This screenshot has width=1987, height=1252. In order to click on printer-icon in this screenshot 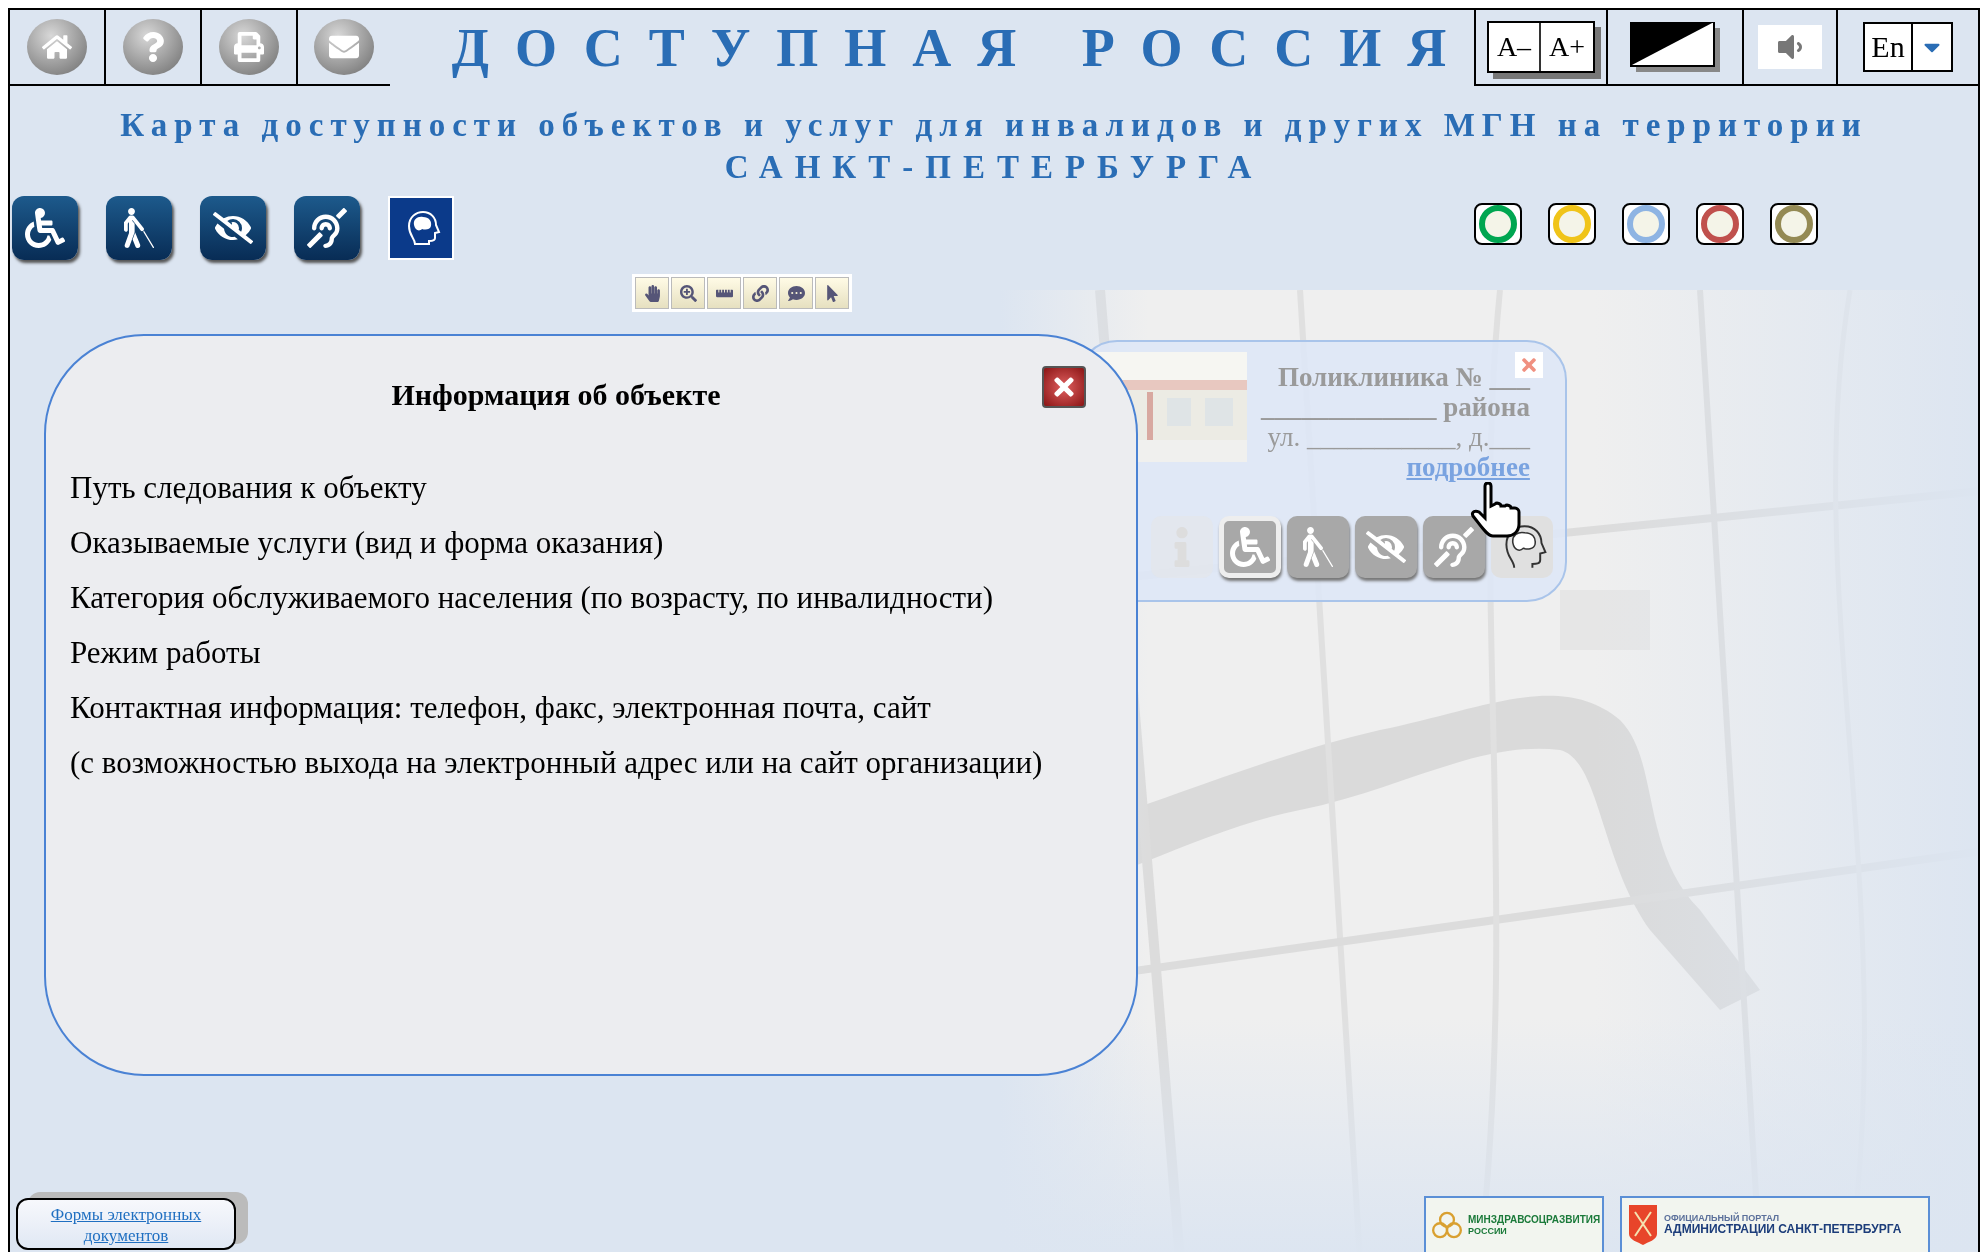, I will do `click(249, 47)`.